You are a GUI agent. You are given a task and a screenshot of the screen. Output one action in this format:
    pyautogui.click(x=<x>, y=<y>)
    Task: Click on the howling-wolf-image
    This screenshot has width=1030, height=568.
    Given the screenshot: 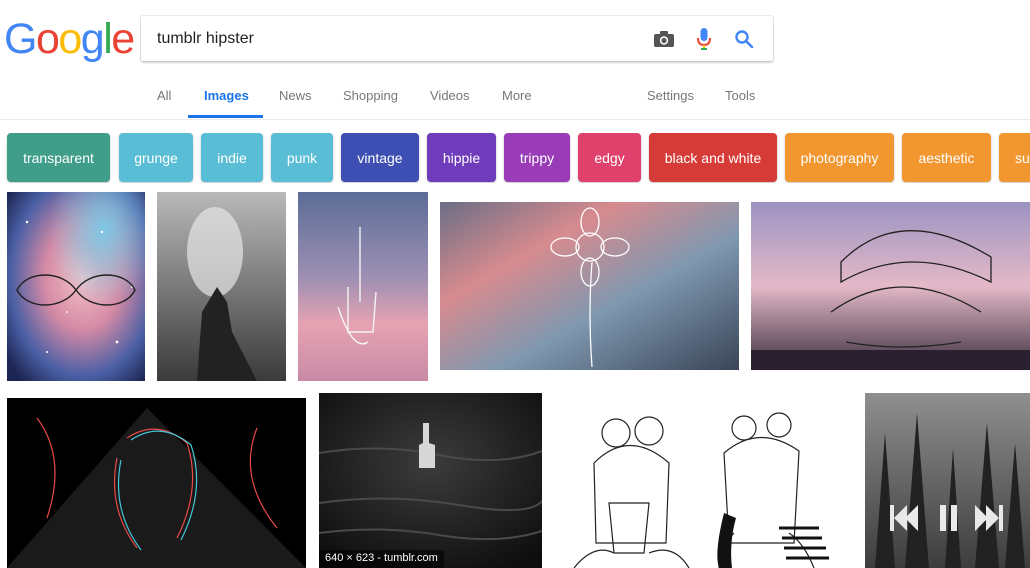 What is the action you would take?
    pyautogui.click(x=221, y=286)
    